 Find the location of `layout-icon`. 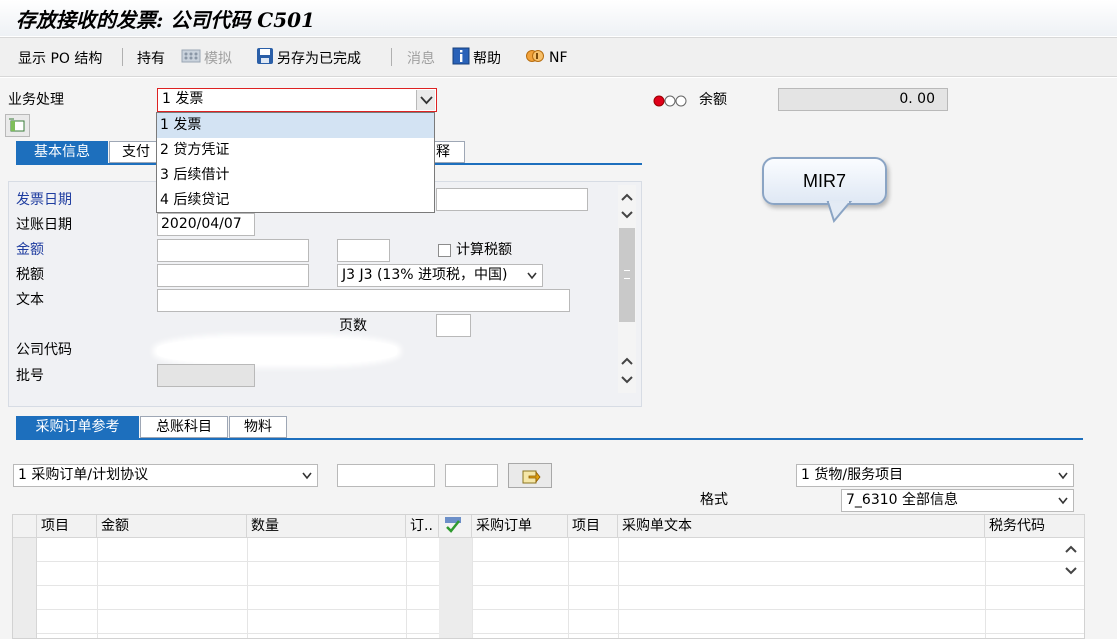

layout-icon is located at coordinates (17, 129).